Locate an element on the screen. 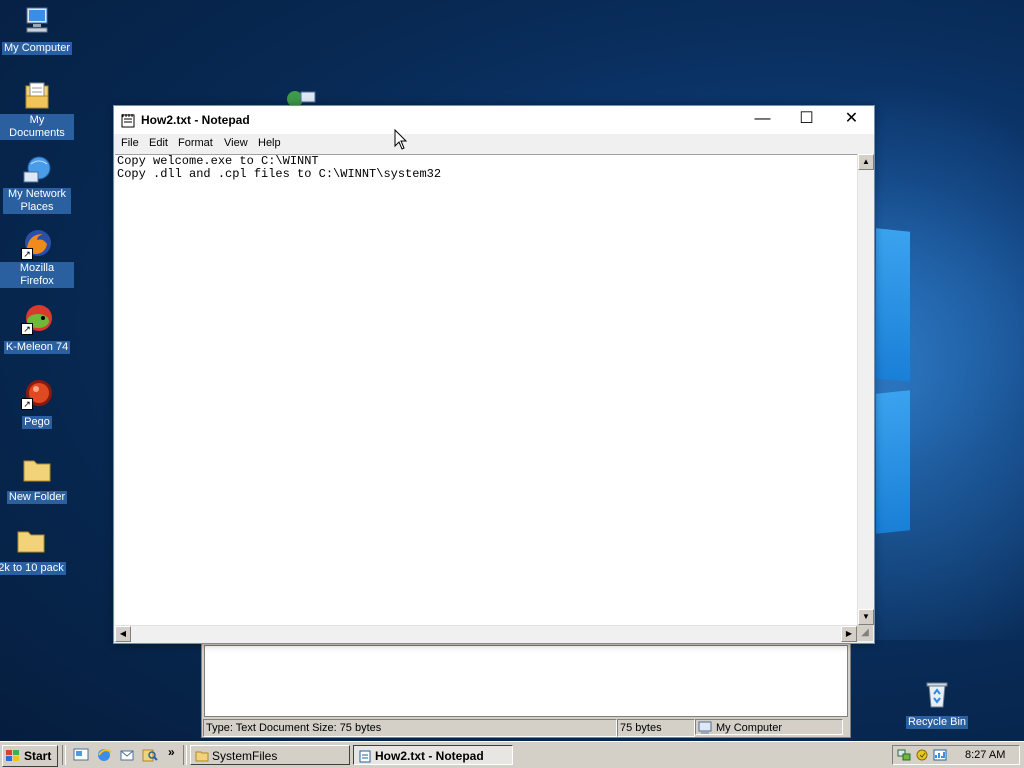  desktop-icon-label: Recycle Bin is located at coordinates (937, 722).